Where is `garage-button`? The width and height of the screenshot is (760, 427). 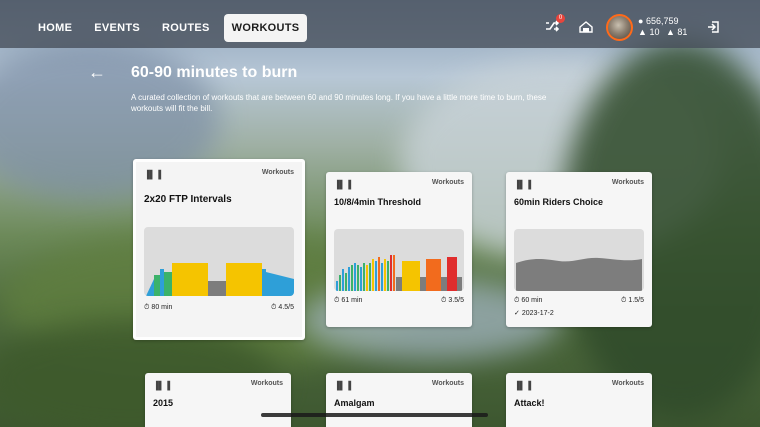
garage-button is located at coordinates (586, 26).